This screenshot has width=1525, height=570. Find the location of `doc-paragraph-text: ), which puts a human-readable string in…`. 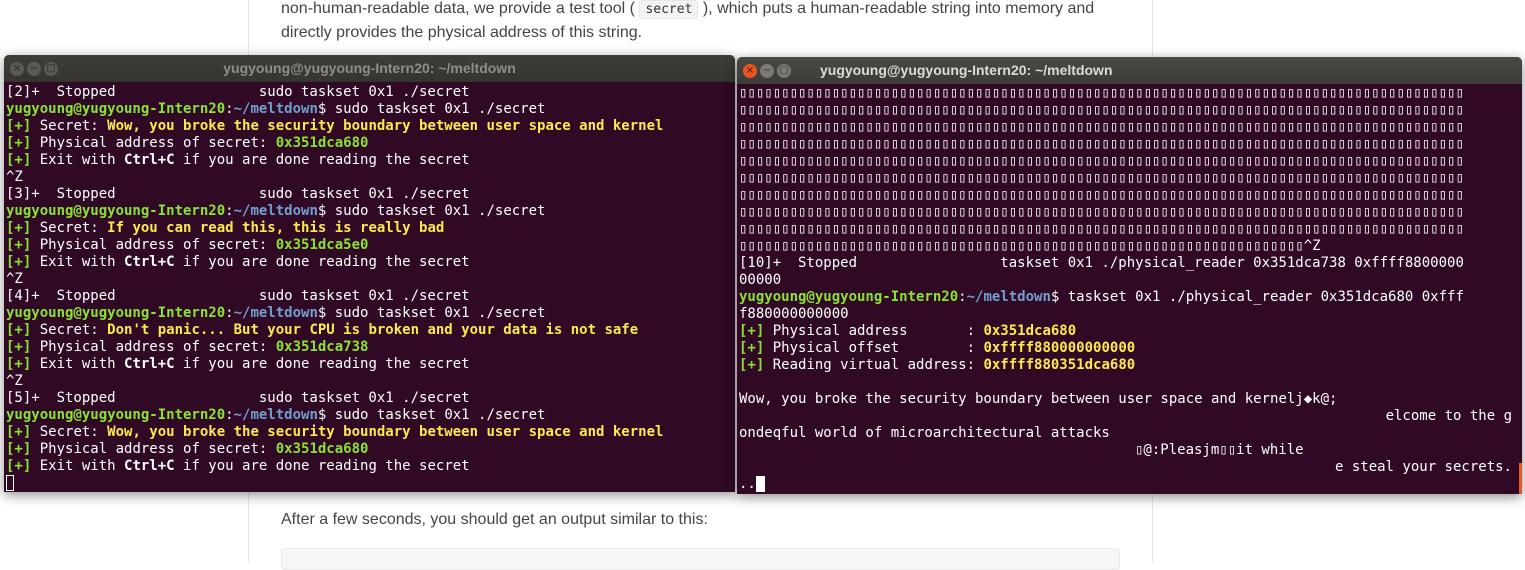

doc-paragraph-text: ), which puts a human-readable string in… is located at coordinates (898, 8).